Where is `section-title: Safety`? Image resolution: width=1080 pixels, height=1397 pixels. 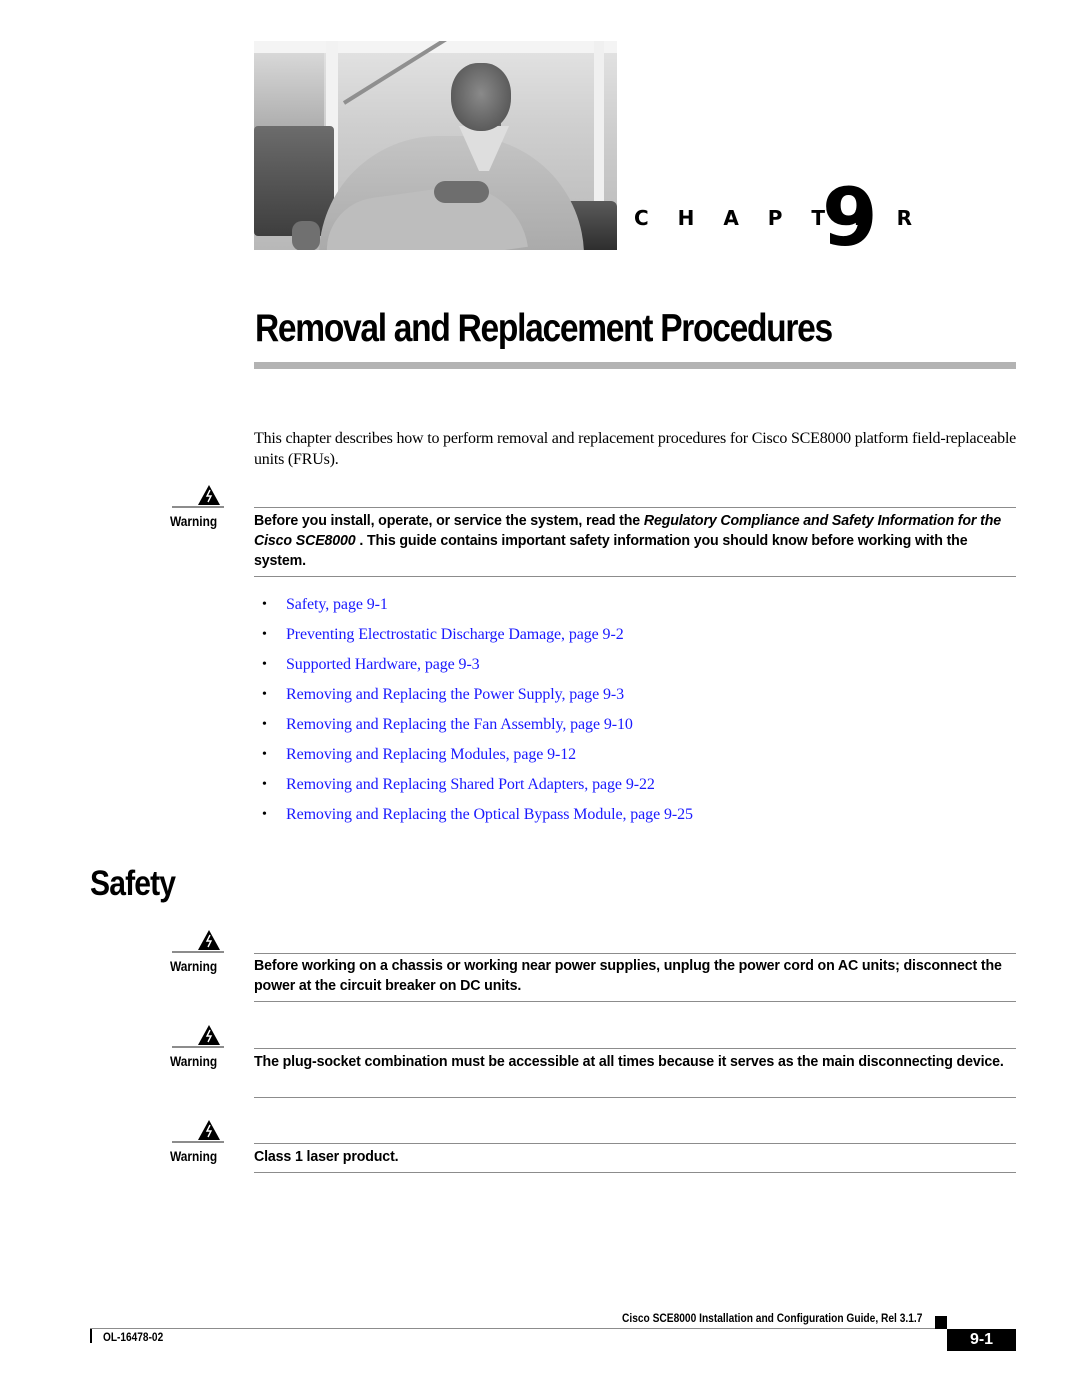
section-title: Safety is located at coordinates (133, 883).